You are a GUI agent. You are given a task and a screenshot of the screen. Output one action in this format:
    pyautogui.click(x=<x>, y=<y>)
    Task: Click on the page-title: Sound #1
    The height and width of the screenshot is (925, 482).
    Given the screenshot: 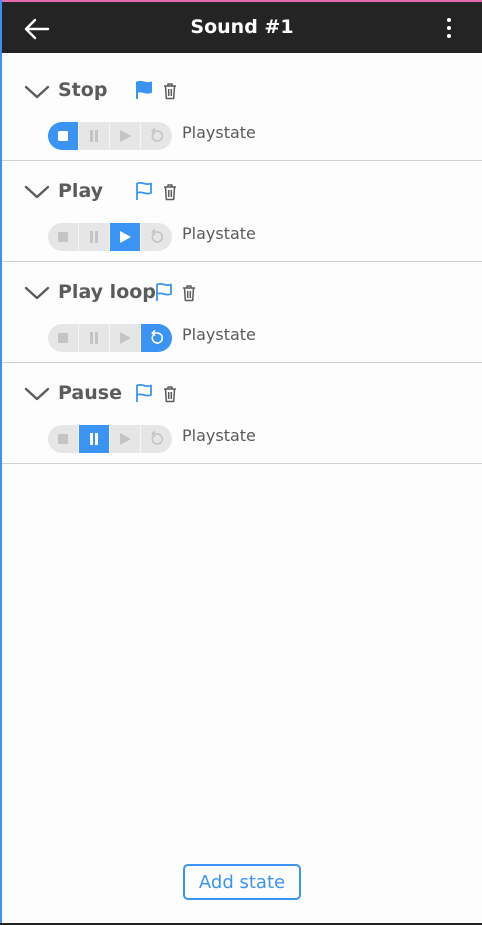 What is the action you would take?
    pyautogui.click(x=242, y=27)
    